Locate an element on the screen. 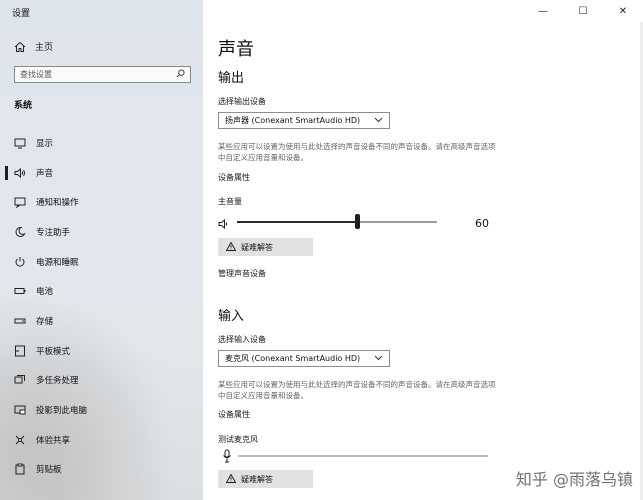 This screenshot has width=643, height=500. sidebar-item-label: 电池 is located at coordinates (45, 292).